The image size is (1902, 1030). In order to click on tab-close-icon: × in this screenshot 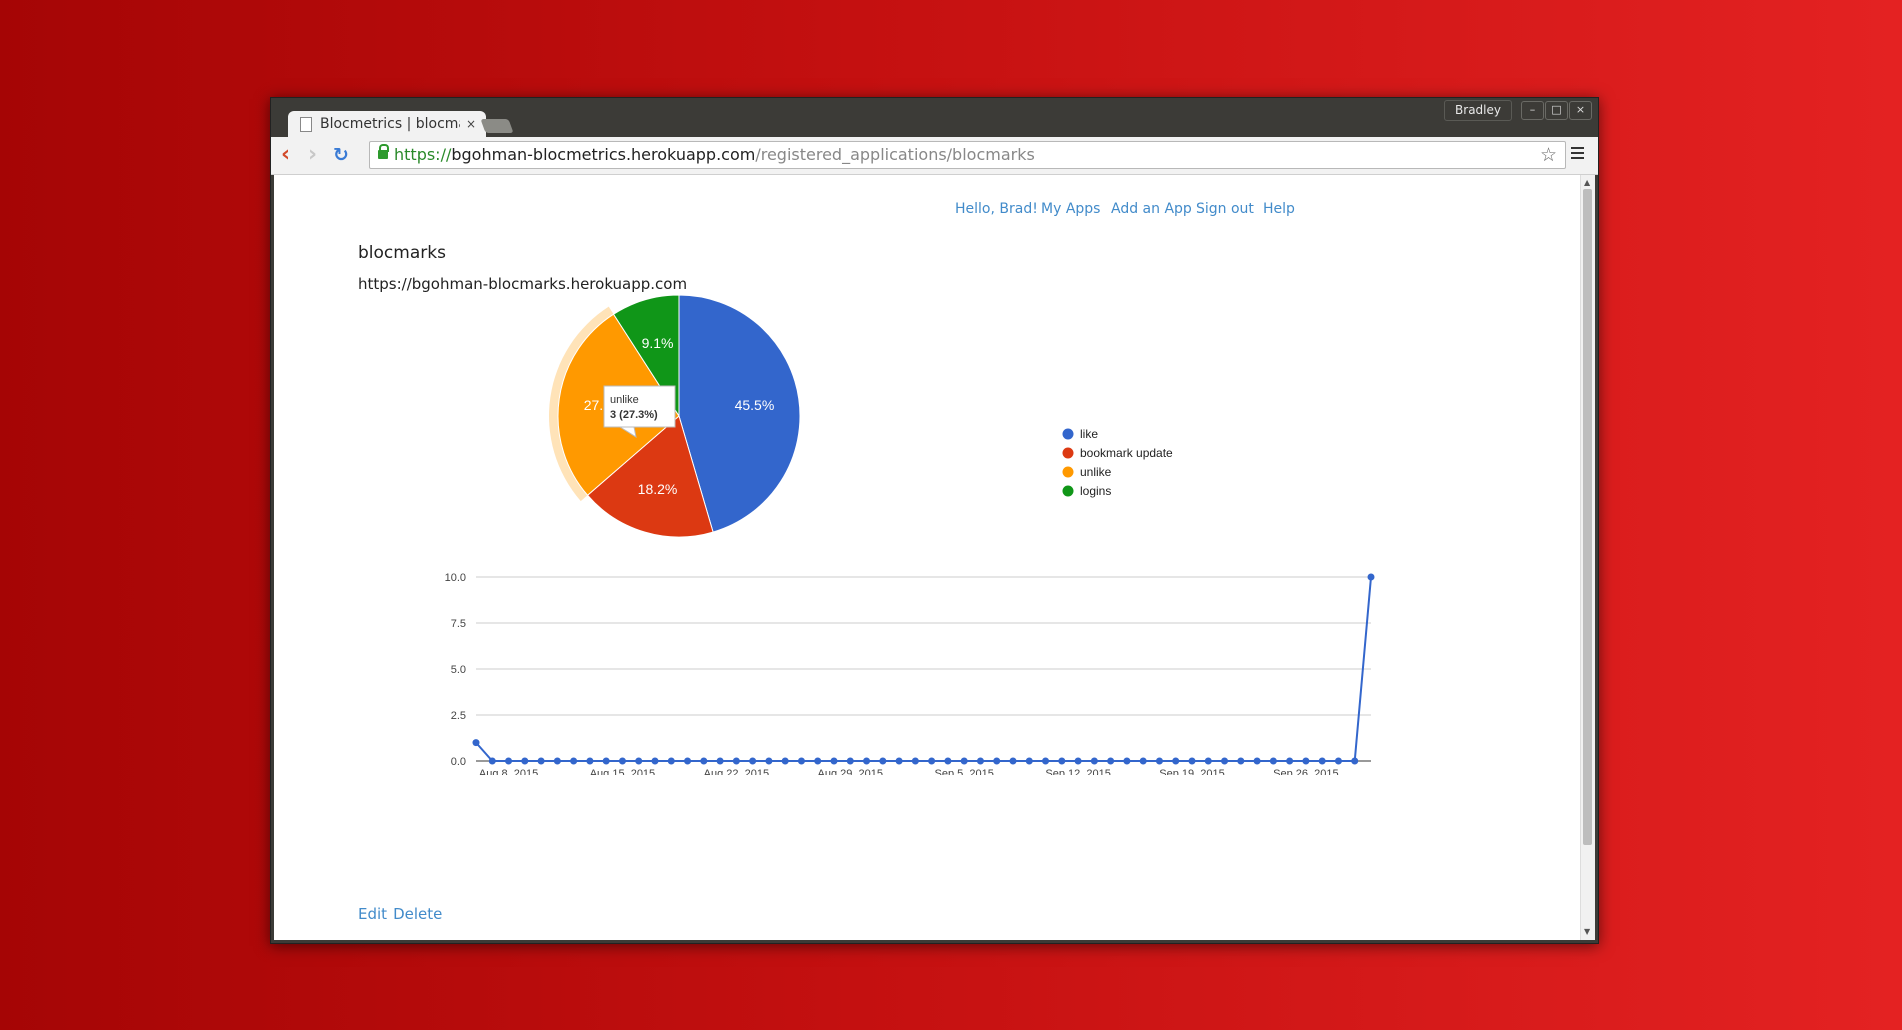, I will do `click(471, 124)`.